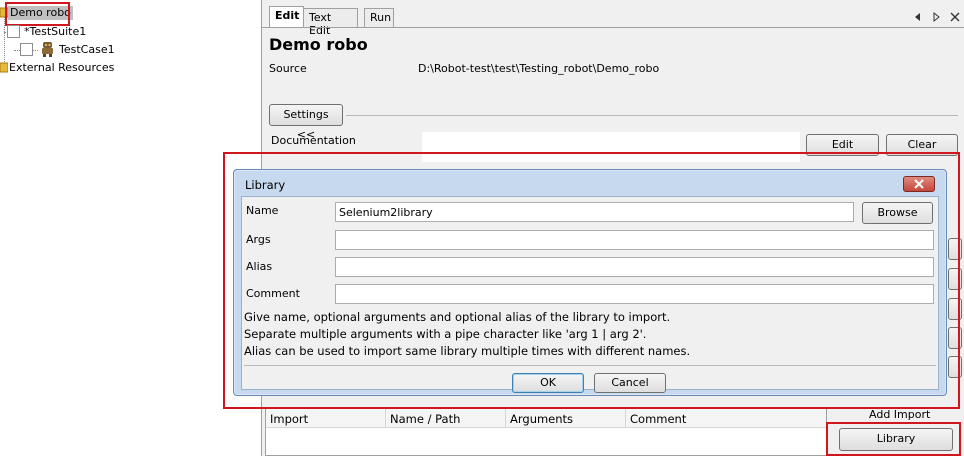 This screenshot has height=456, width=964. What do you see at coordinates (630, 383) in the screenshot?
I see `cancel-button: Cancel` at bounding box center [630, 383].